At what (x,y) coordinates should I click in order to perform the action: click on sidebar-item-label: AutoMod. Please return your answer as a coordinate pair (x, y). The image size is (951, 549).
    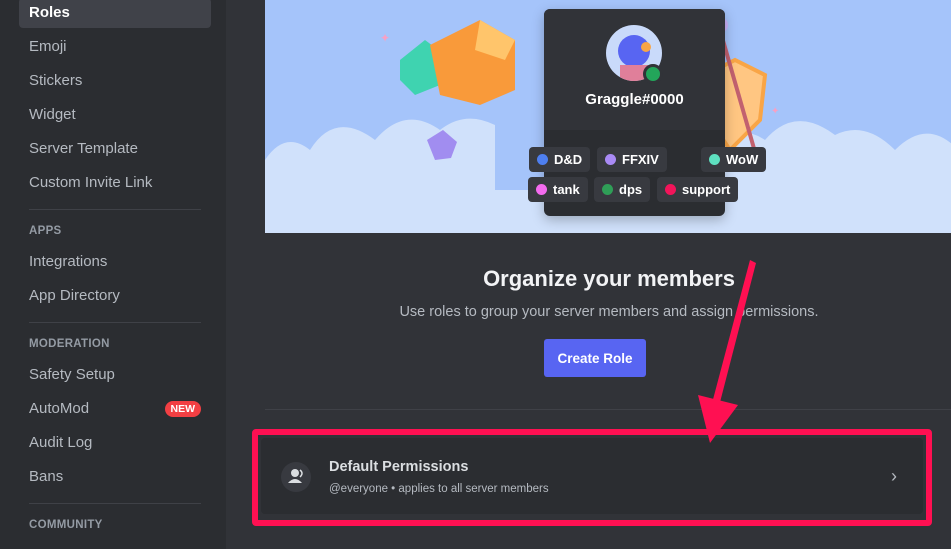
    Looking at the image, I should click on (59, 408).